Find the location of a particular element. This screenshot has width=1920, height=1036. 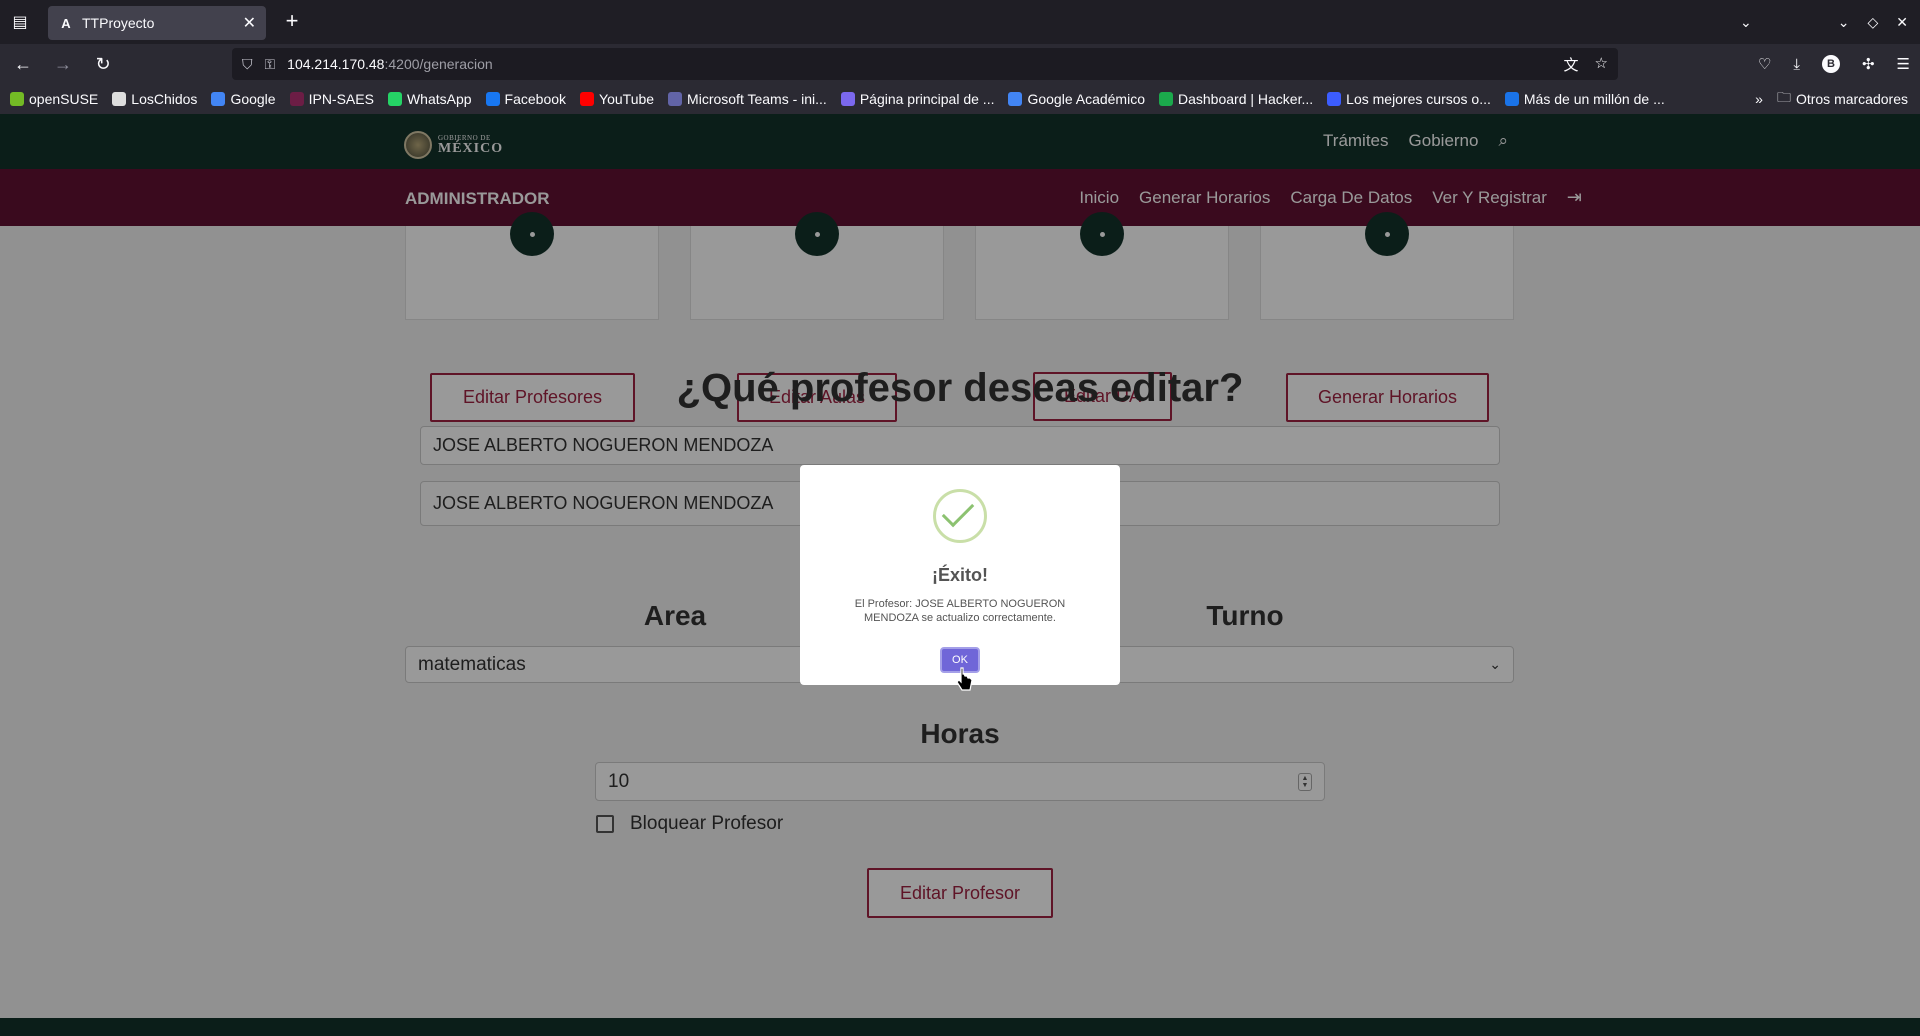

facebook-icon is located at coordinates (492, 99).